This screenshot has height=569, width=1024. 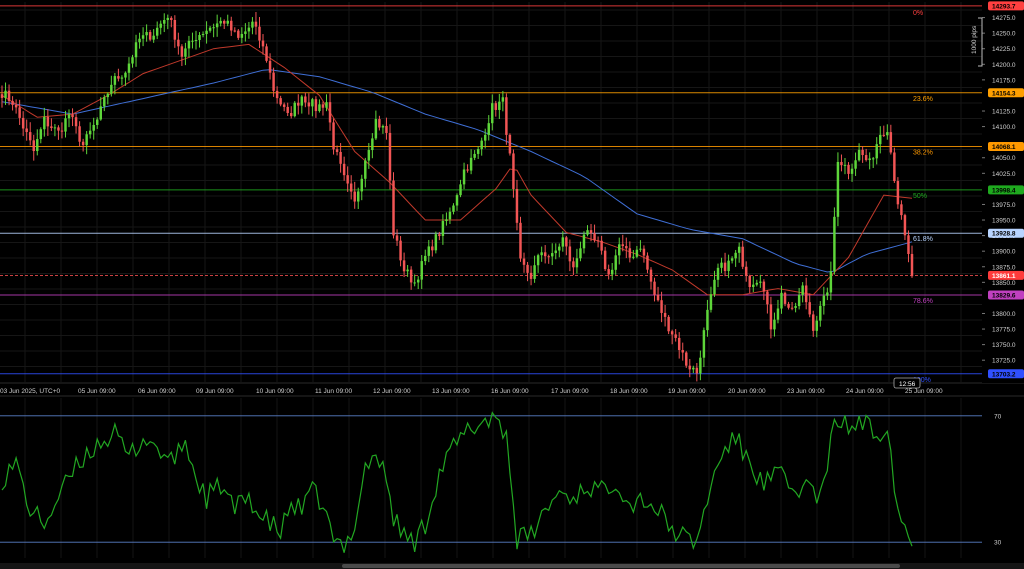 I want to click on time-tick-label: 13 Jun 09:00, so click(x=451, y=391).